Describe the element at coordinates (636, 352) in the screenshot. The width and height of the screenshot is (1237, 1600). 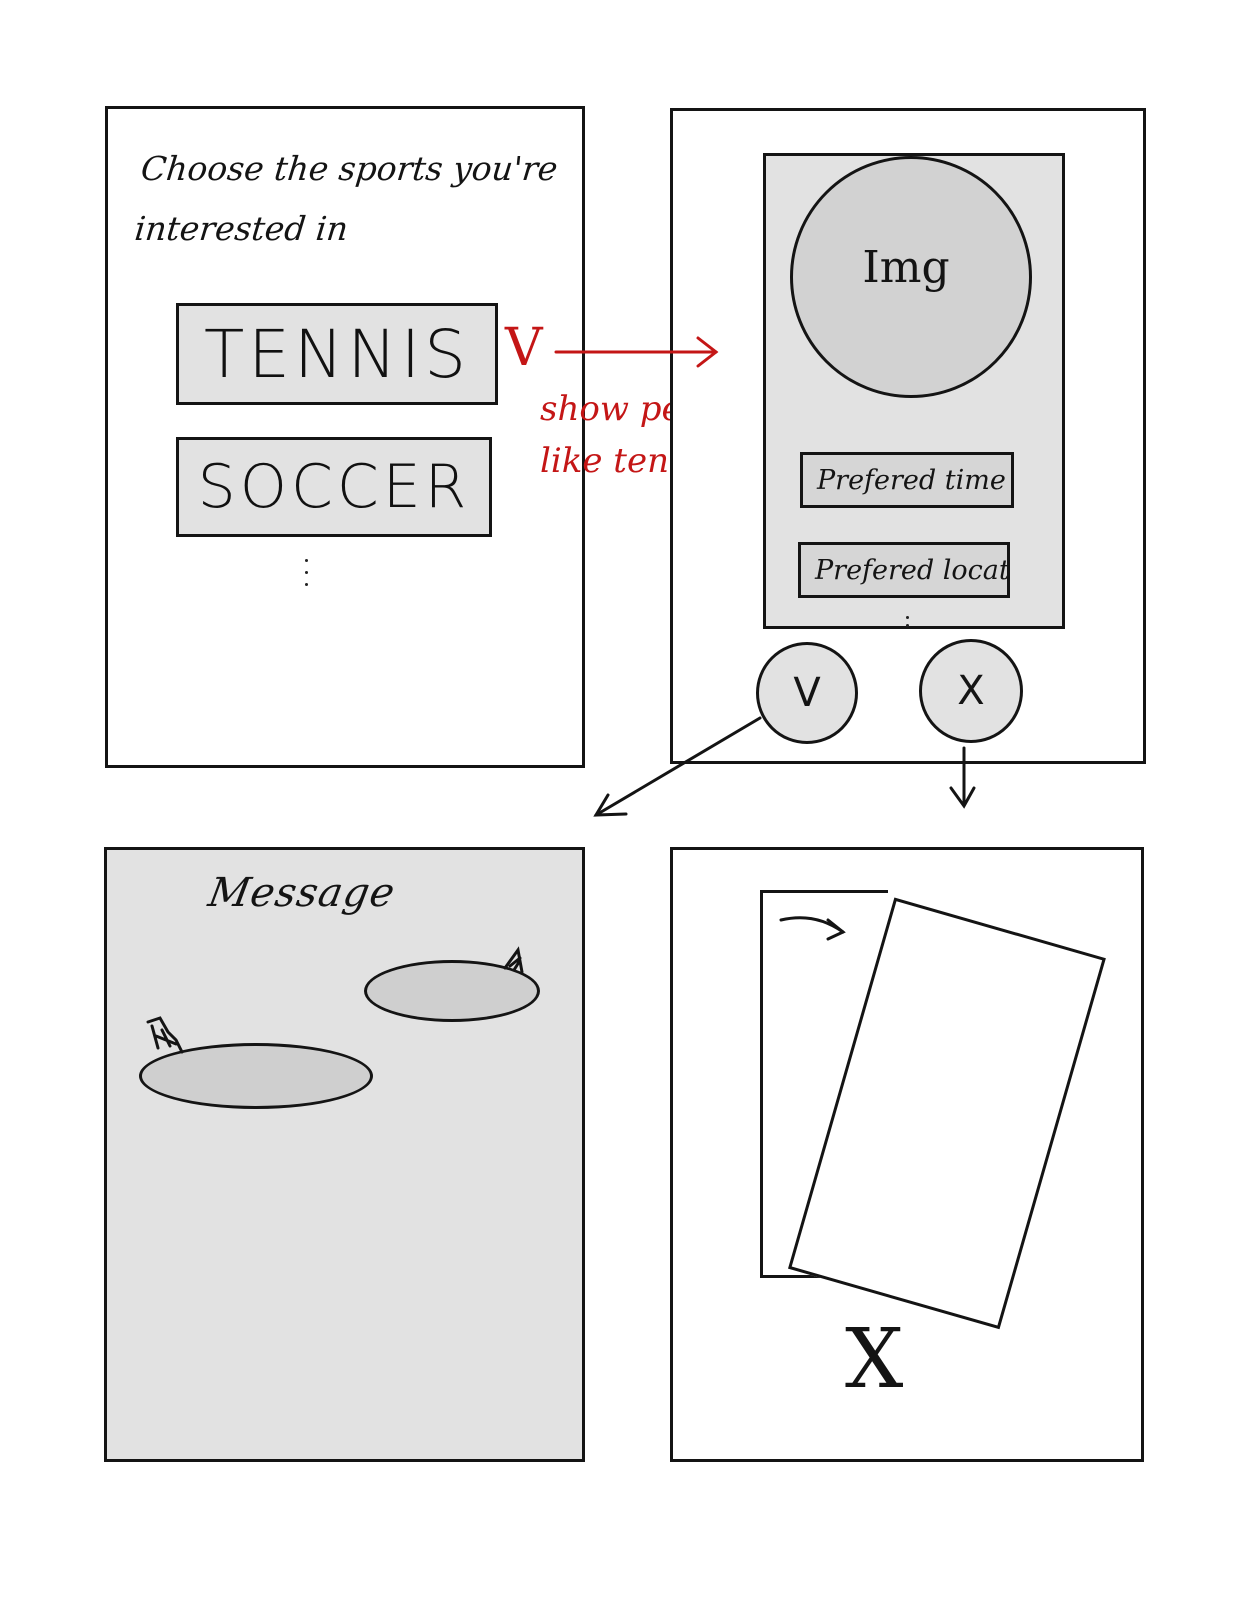
I see `red-arrow-icon` at that location.